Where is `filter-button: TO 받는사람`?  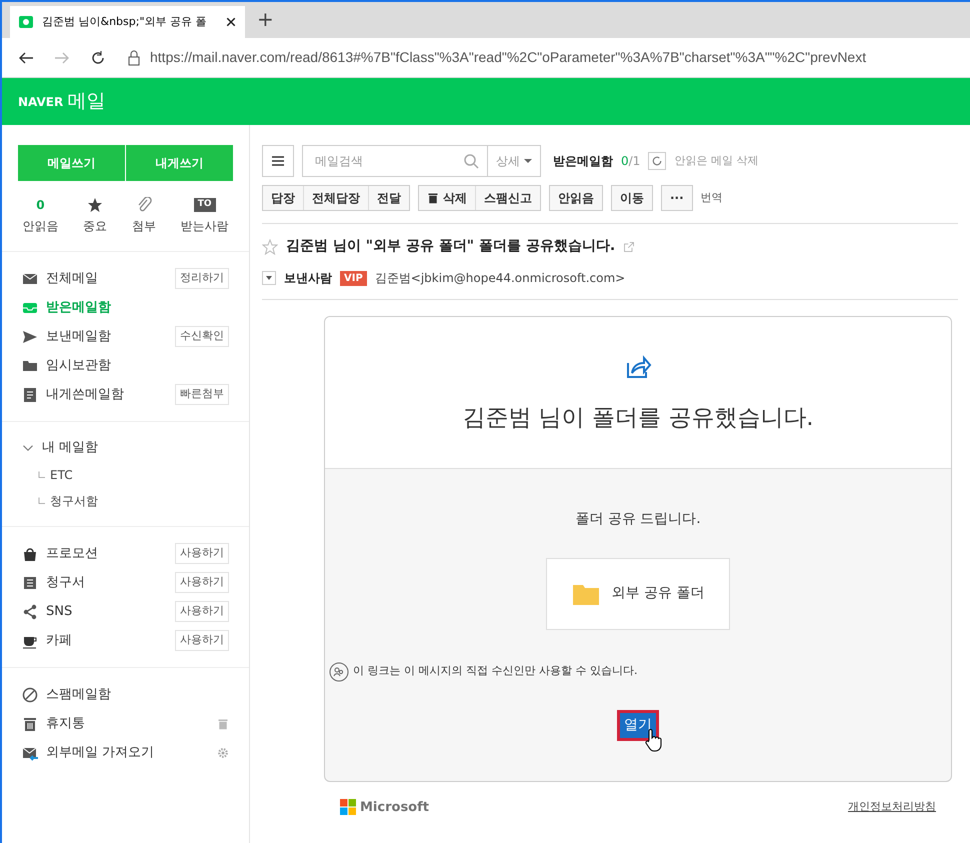 filter-button: TO 받는사람 is located at coordinates (204, 216).